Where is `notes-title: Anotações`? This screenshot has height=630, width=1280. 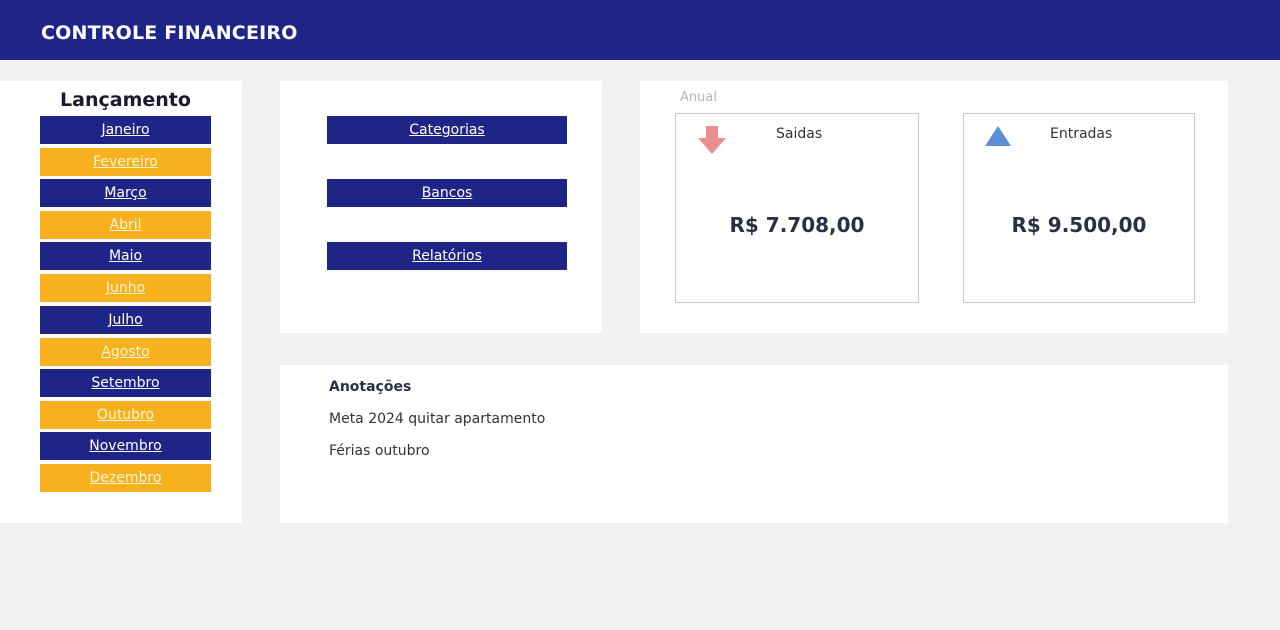
notes-title: Anotações is located at coordinates (370, 387).